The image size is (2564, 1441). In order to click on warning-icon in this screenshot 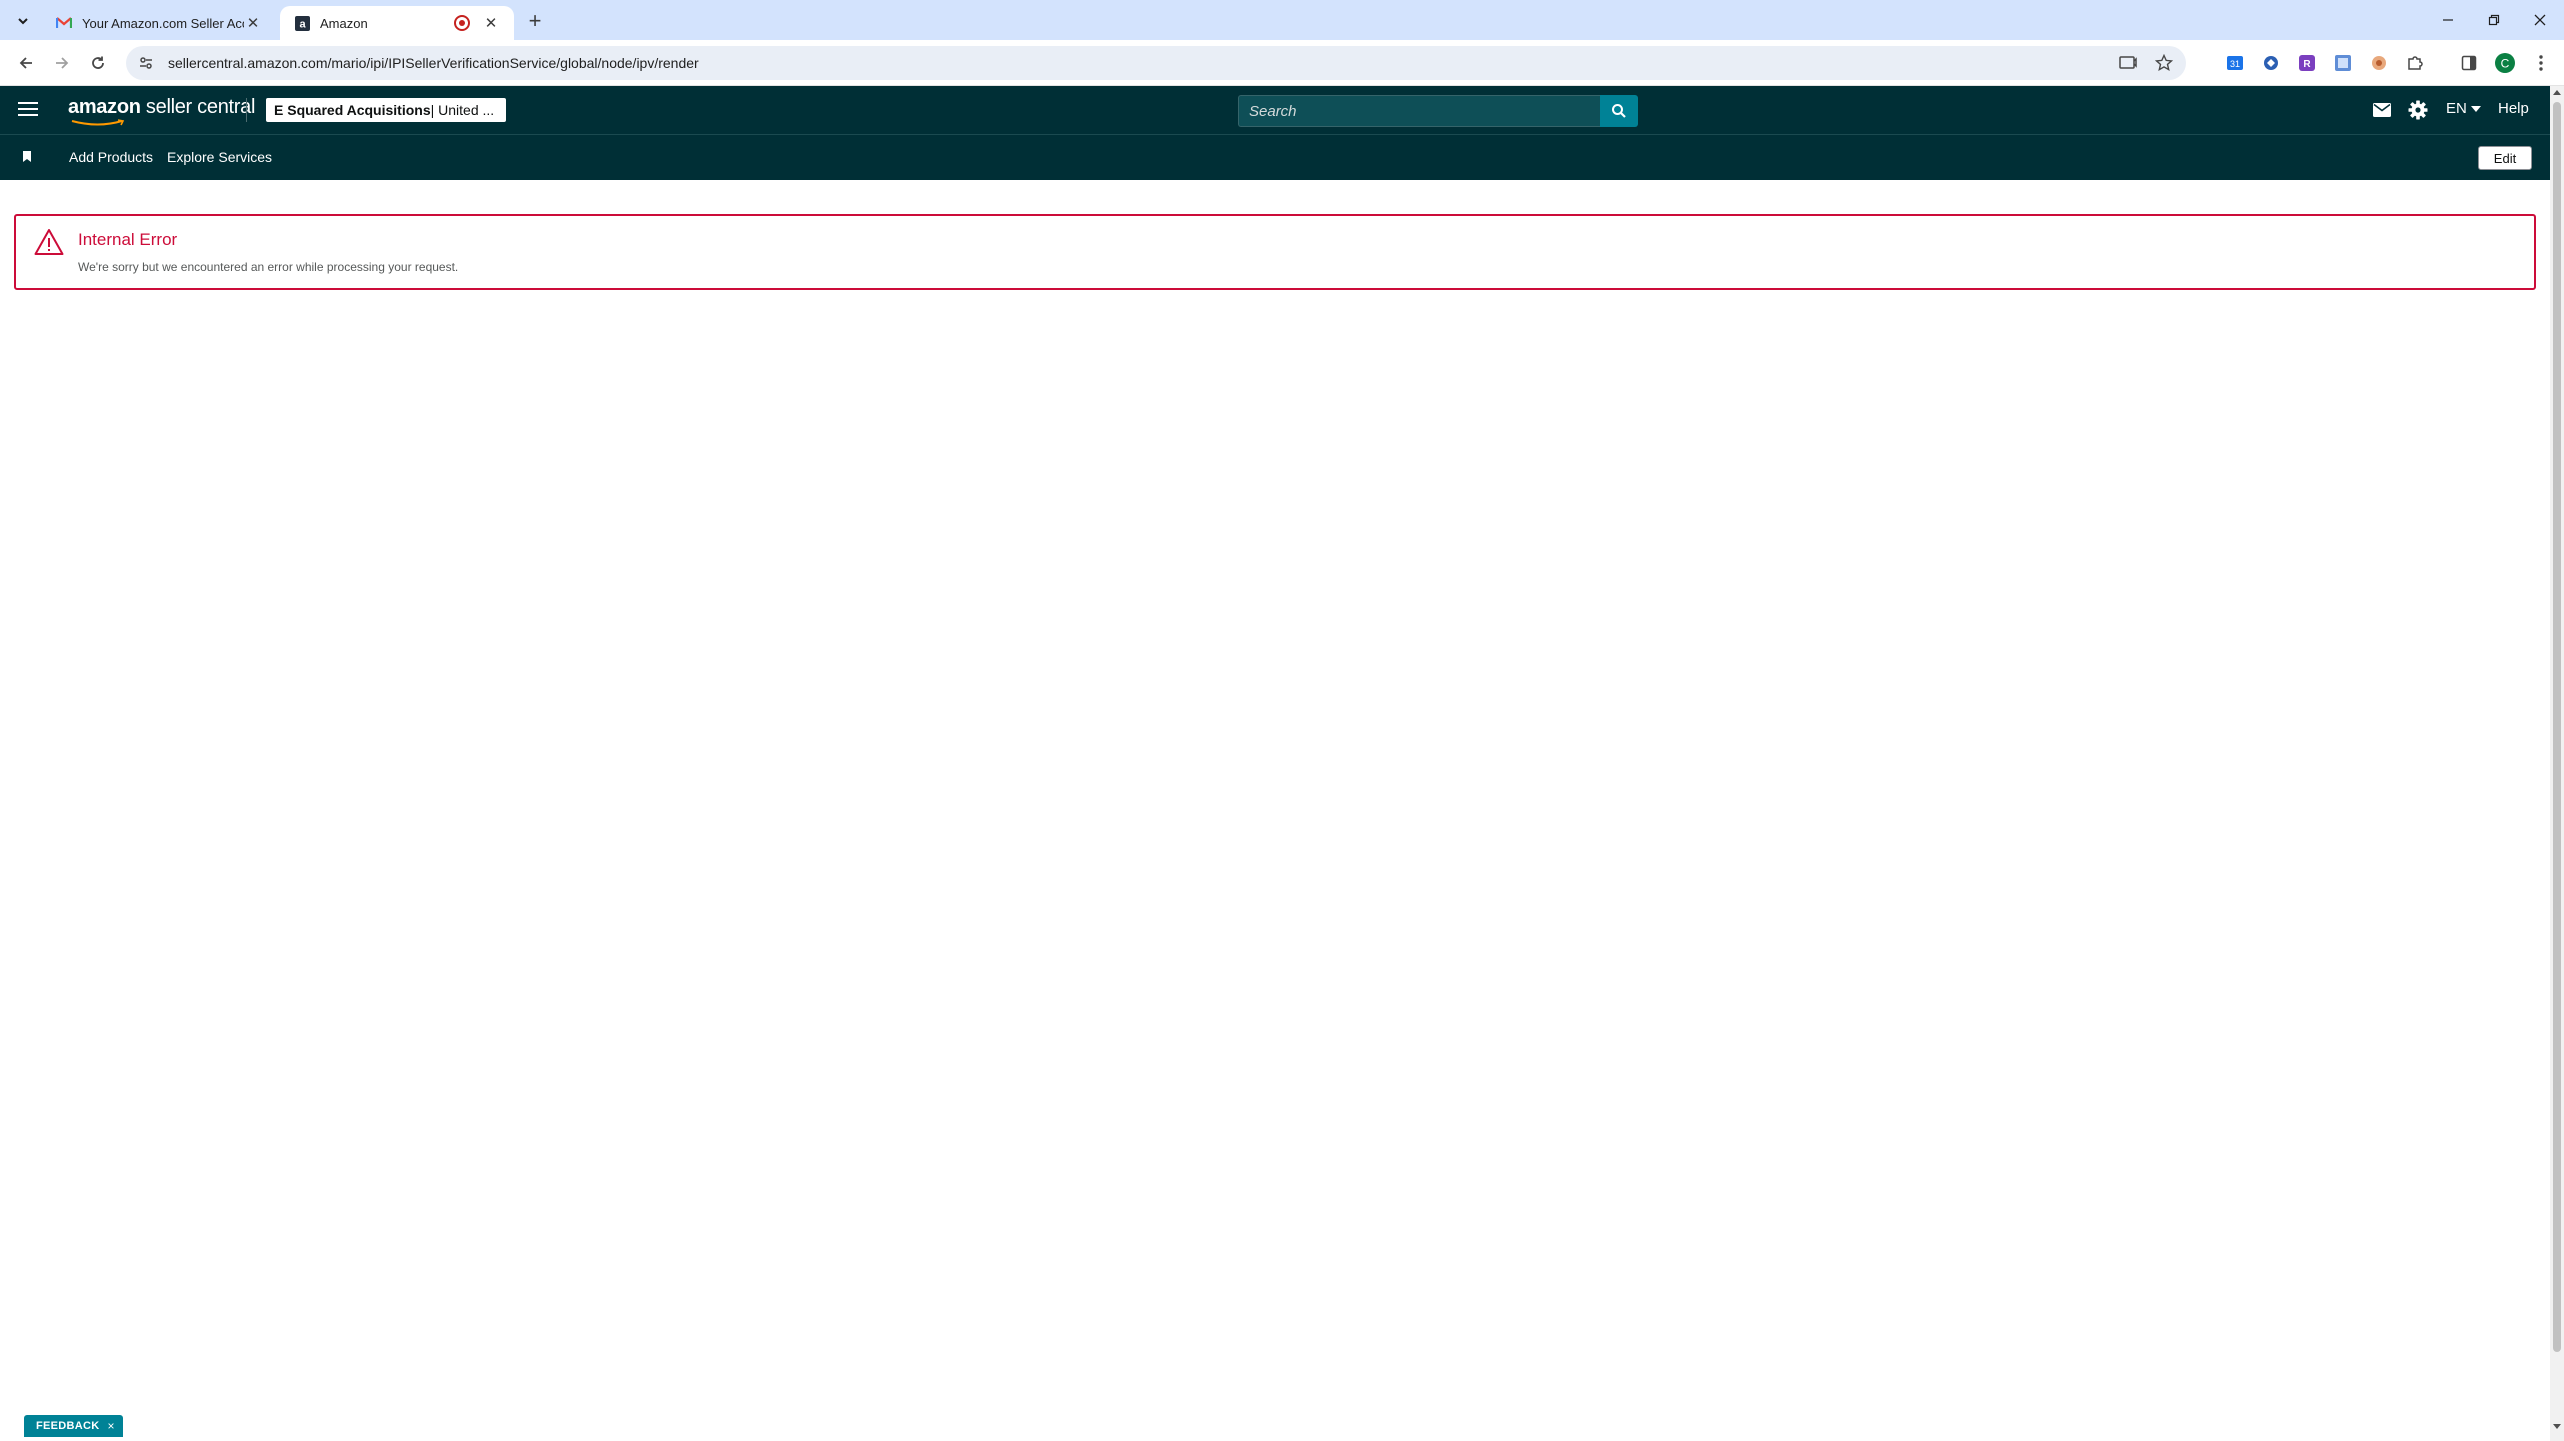, I will do `click(49, 242)`.